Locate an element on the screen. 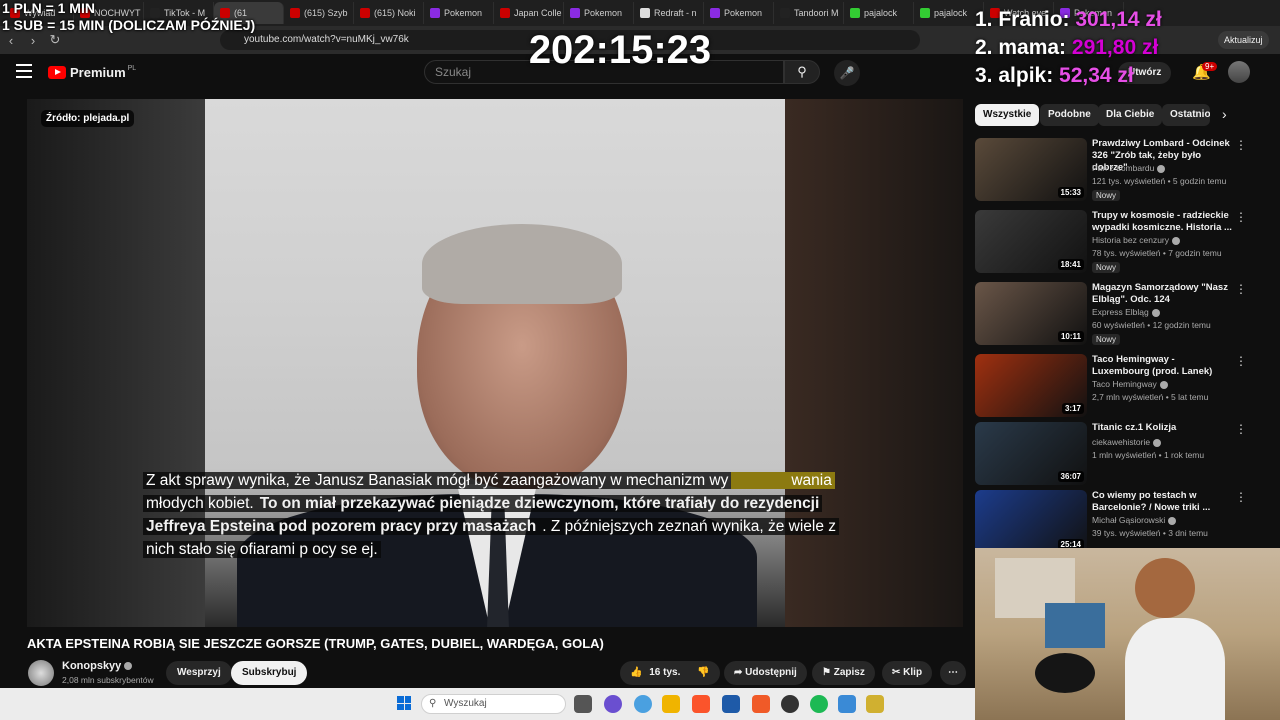 This screenshot has width=1280, height=720. hamburger-menu-icon is located at coordinates (24, 71).